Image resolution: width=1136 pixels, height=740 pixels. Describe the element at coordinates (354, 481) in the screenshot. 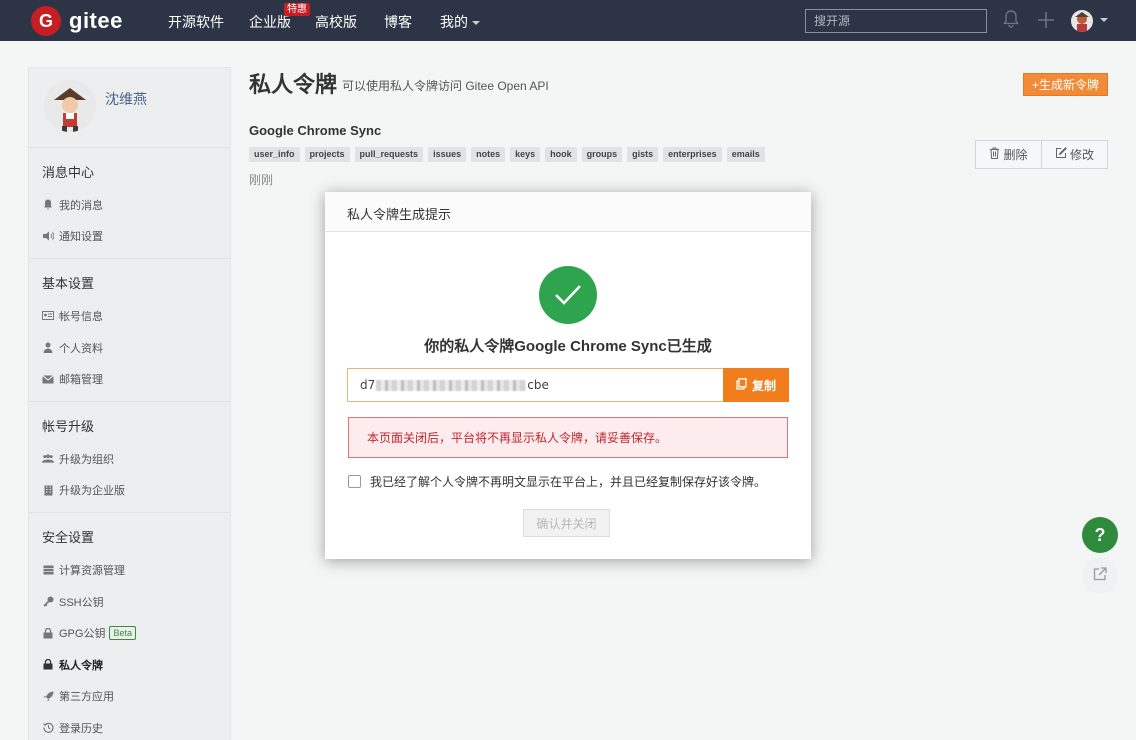

I see `acknowledge-checkbox` at that location.